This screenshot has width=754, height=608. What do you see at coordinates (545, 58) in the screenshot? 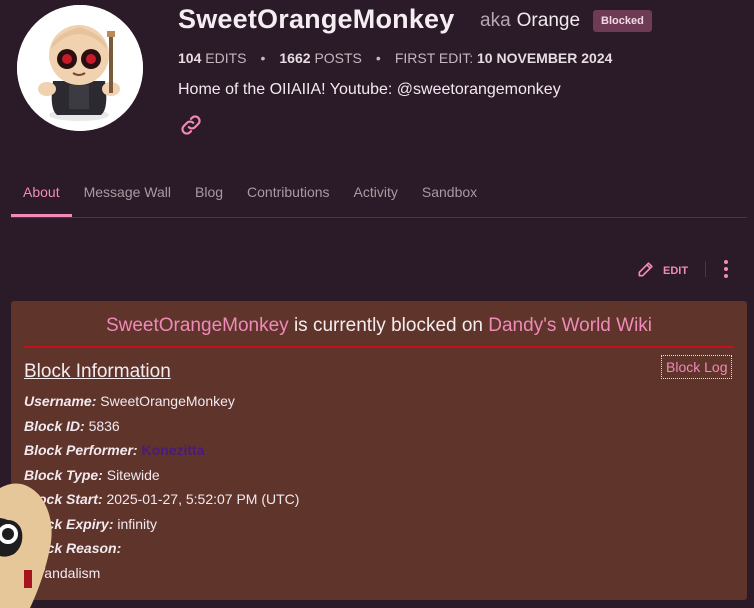
I see `first-edit-date: 10 NOVEMBER 2024` at bounding box center [545, 58].